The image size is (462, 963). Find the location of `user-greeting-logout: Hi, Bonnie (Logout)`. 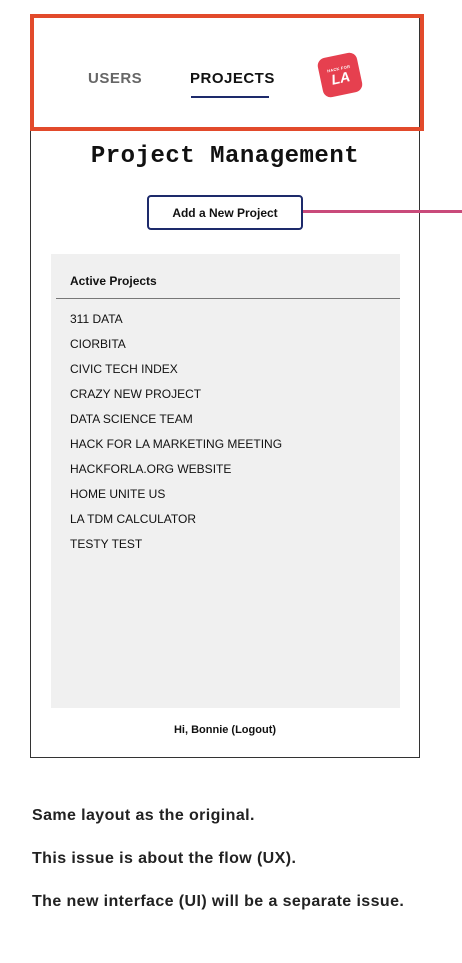

user-greeting-logout: Hi, Bonnie (Logout) is located at coordinates (225, 730).